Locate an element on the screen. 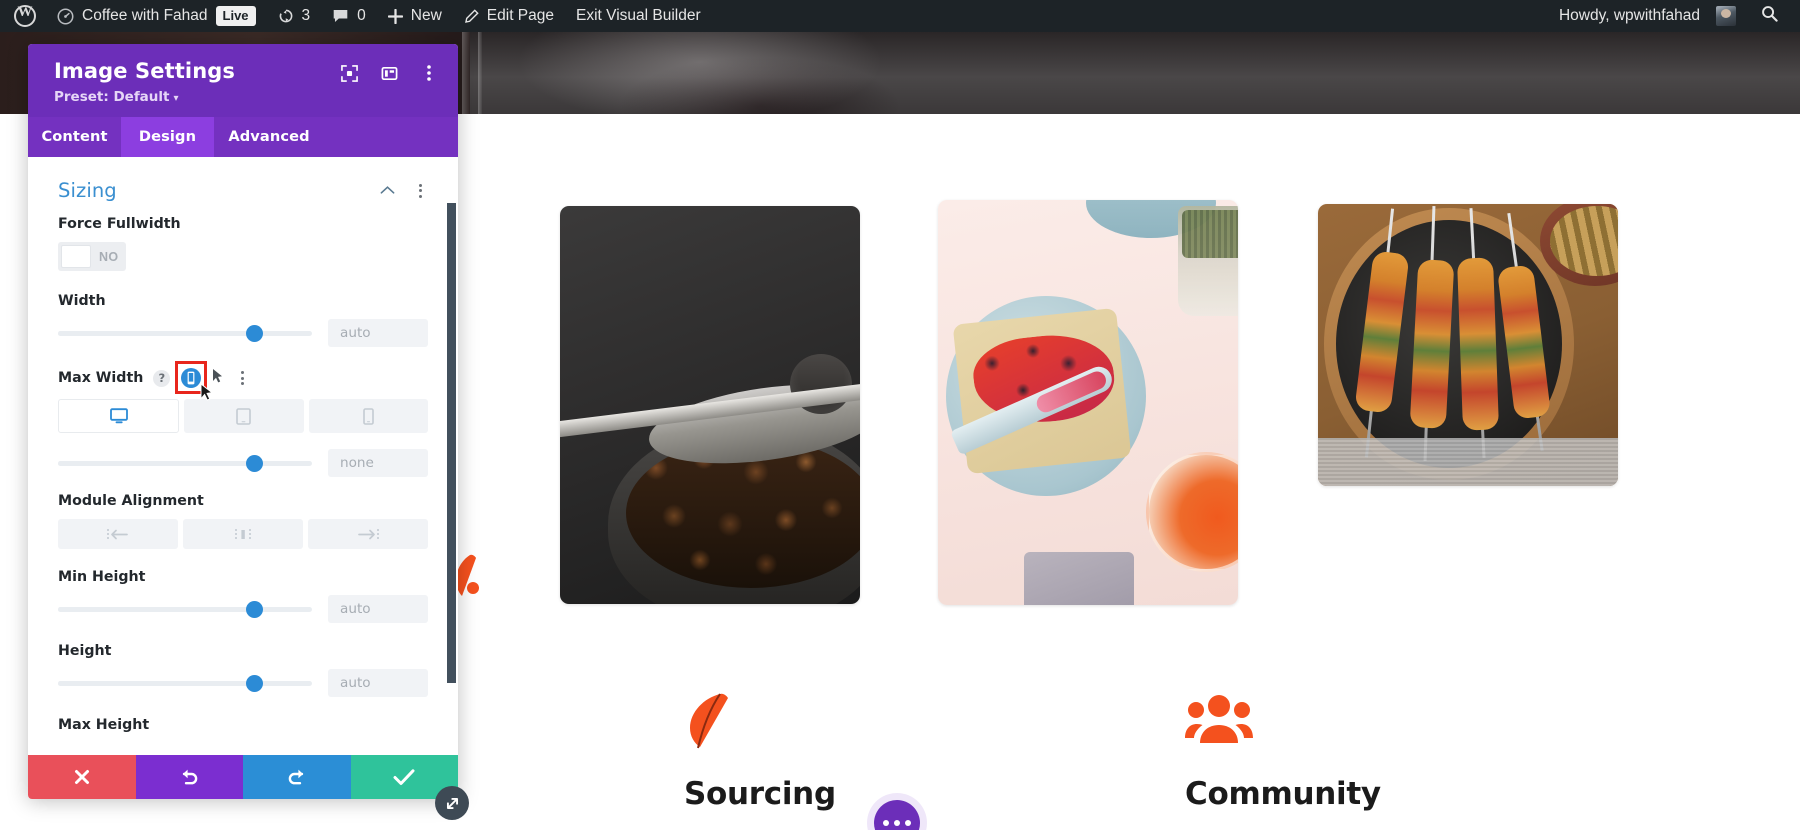 The height and width of the screenshot is (830, 1800). max-width-slider-thumb is located at coordinates (254, 463).